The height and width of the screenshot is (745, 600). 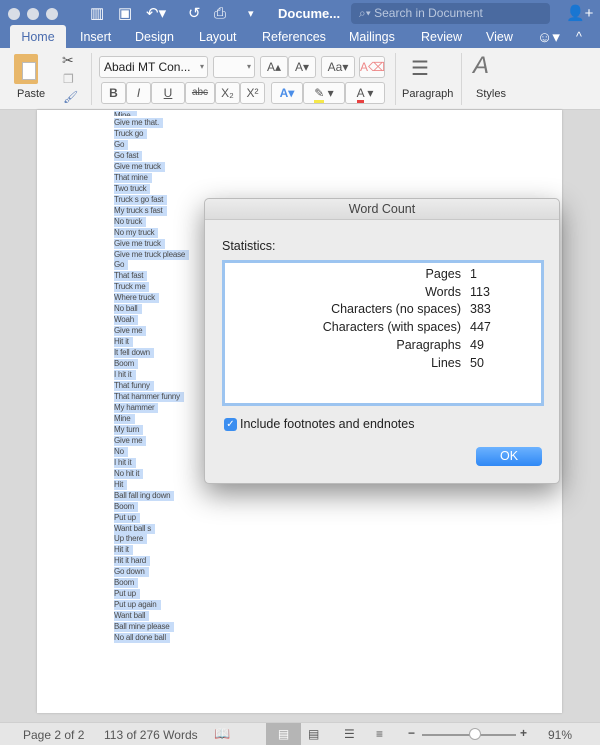 I want to click on tab-insert: Insert, so click(x=95, y=37).